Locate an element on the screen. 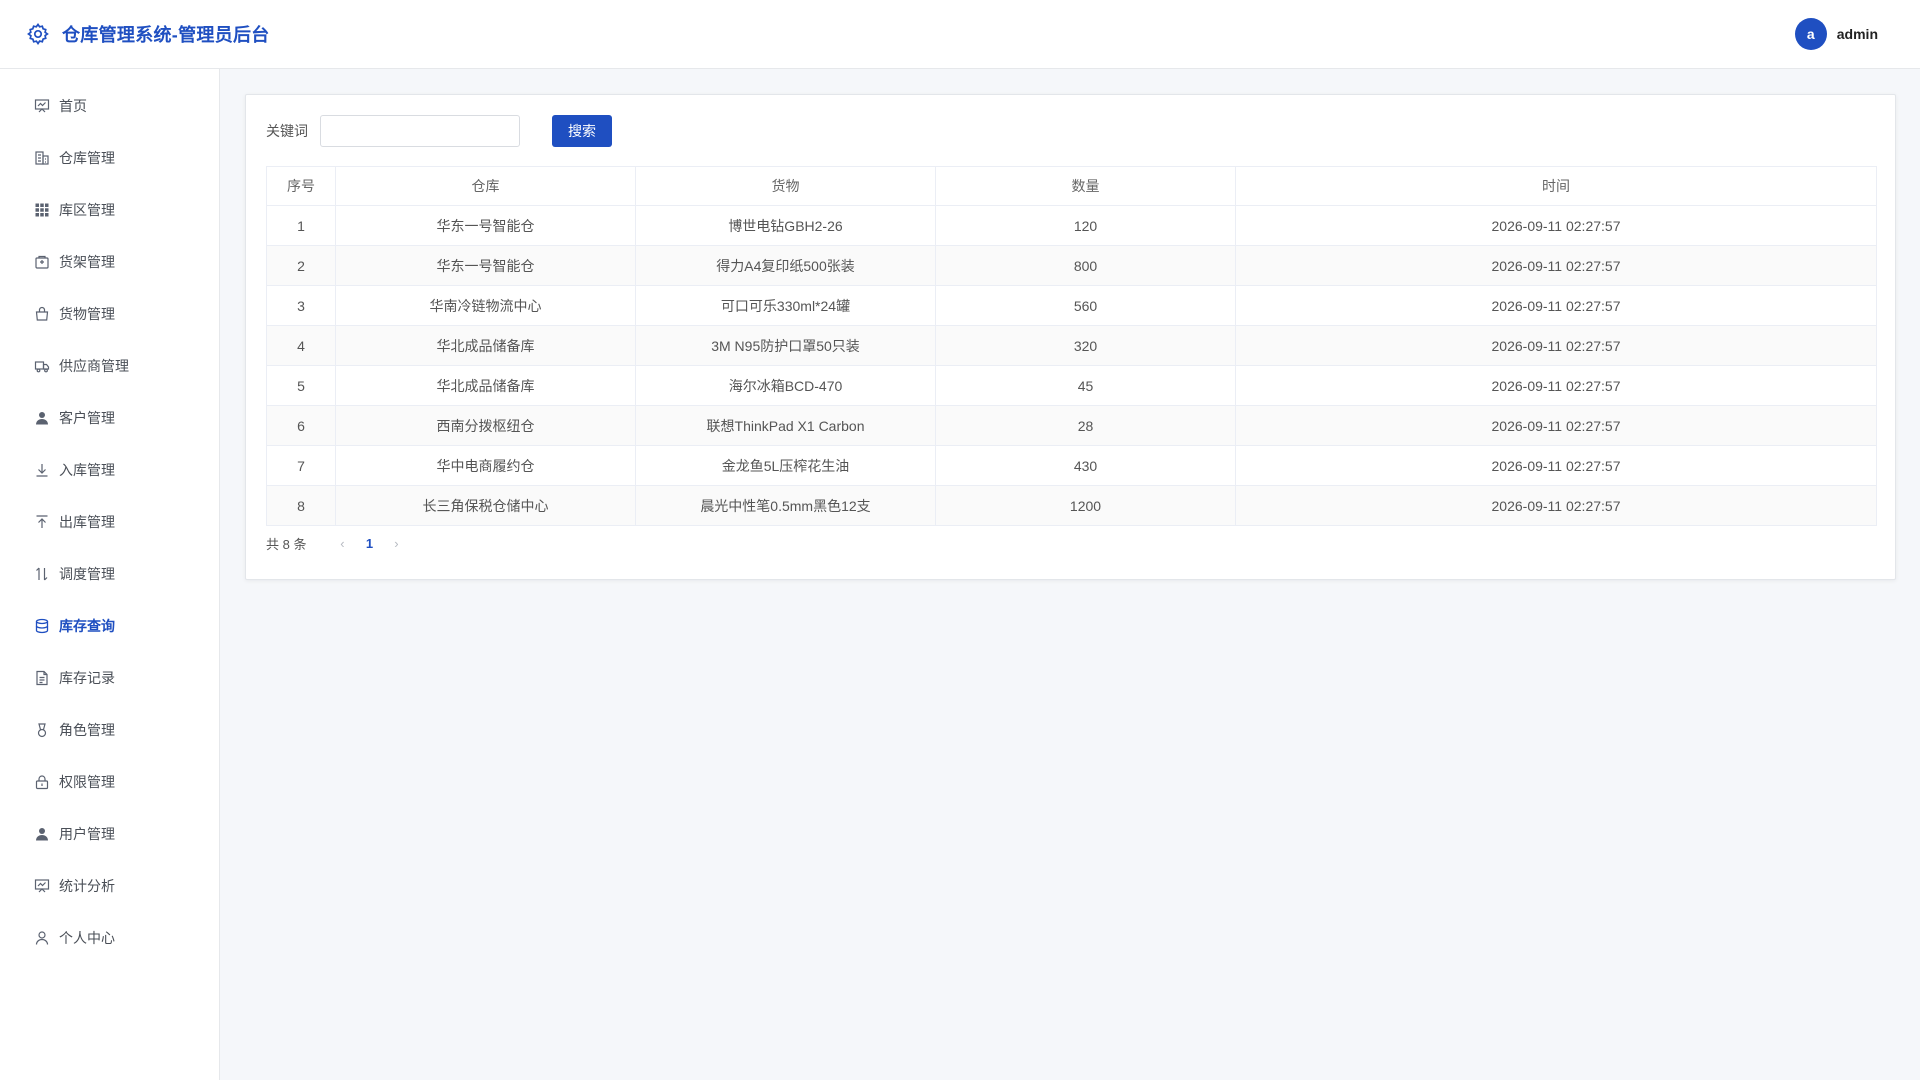 This screenshot has width=1920, height=1080. cell-goods: 3M N95防护口罩50只装 is located at coordinates (785, 345).